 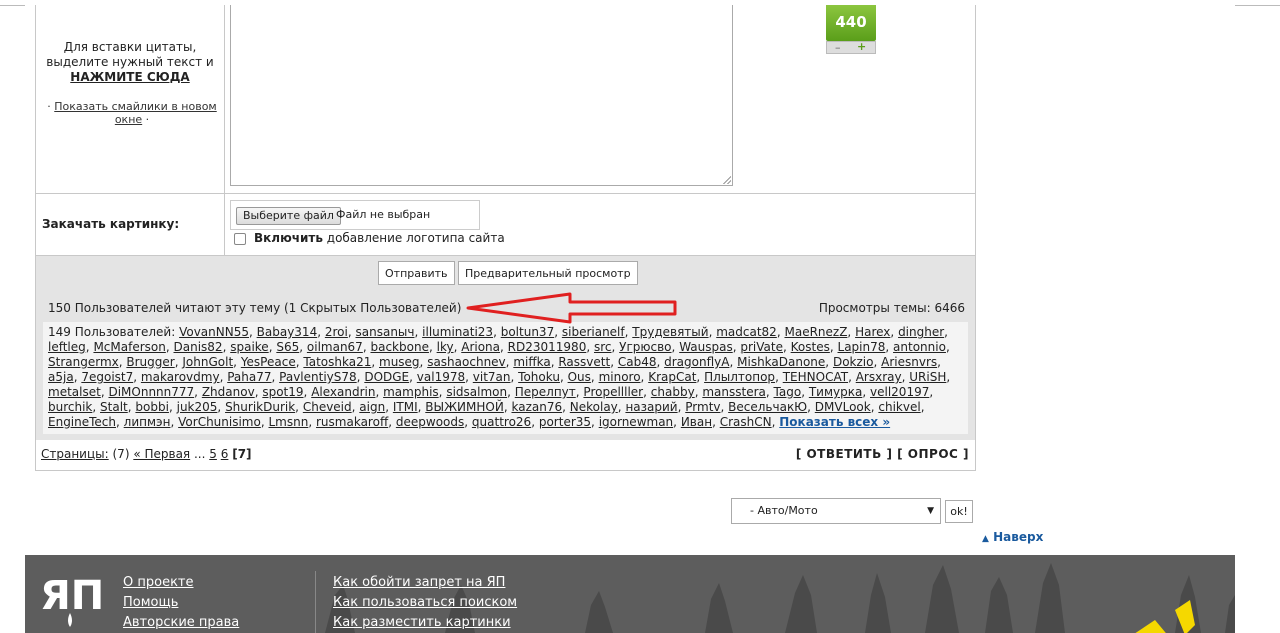 What do you see at coordinates (727, 180) in the screenshot?
I see `resize-handle` at bounding box center [727, 180].